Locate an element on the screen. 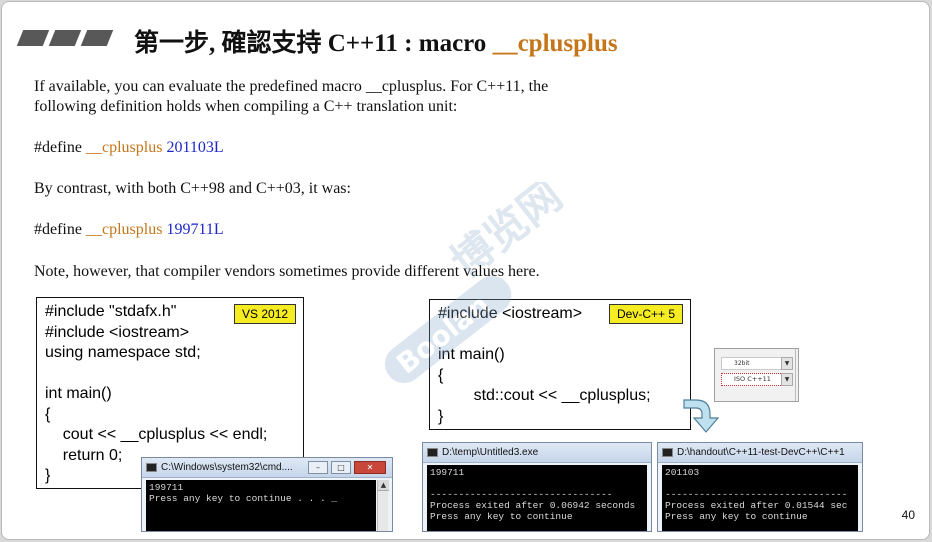 This screenshot has width=932, height=542. title-decoration is located at coordinates (65, 38).